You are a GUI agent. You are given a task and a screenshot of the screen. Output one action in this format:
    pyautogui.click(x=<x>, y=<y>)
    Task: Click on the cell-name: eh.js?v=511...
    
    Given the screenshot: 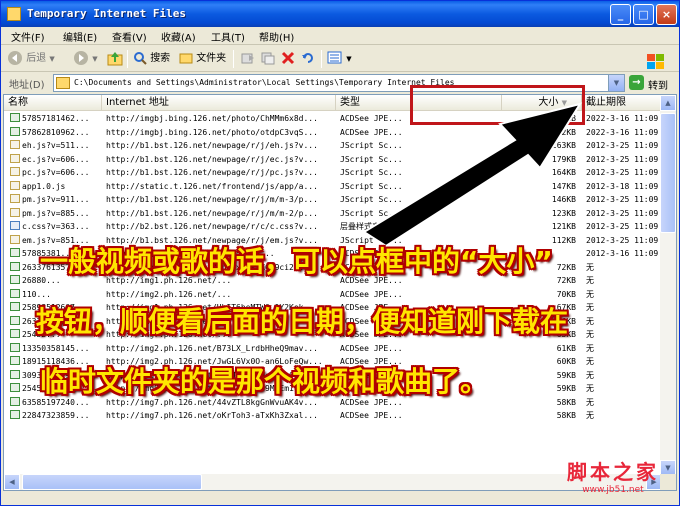 What is the action you would take?
    pyautogui.click(x=56, y=146)
    